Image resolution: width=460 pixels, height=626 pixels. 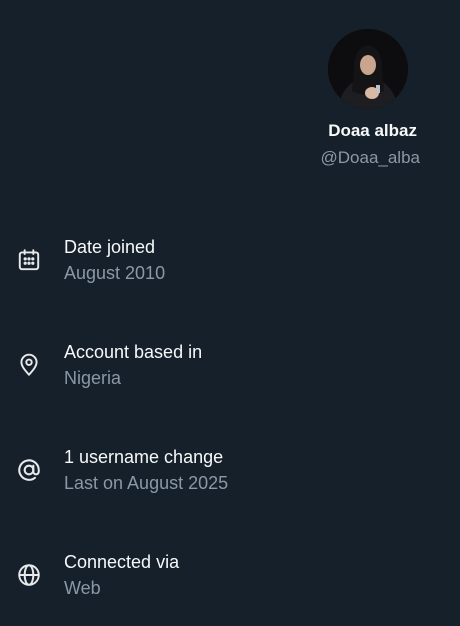 What do you see at coordinates (146, 483) in the screenshot?
I see `info-value: Last on August 2025` at bounding box center [146, 483].